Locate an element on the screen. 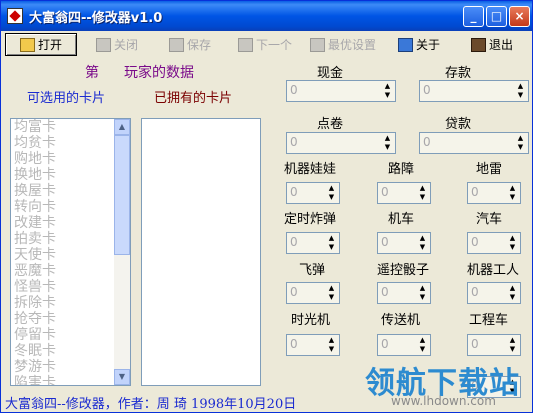  robot-worker-down-arrow: ▼ is located at coordinates (512, 297).